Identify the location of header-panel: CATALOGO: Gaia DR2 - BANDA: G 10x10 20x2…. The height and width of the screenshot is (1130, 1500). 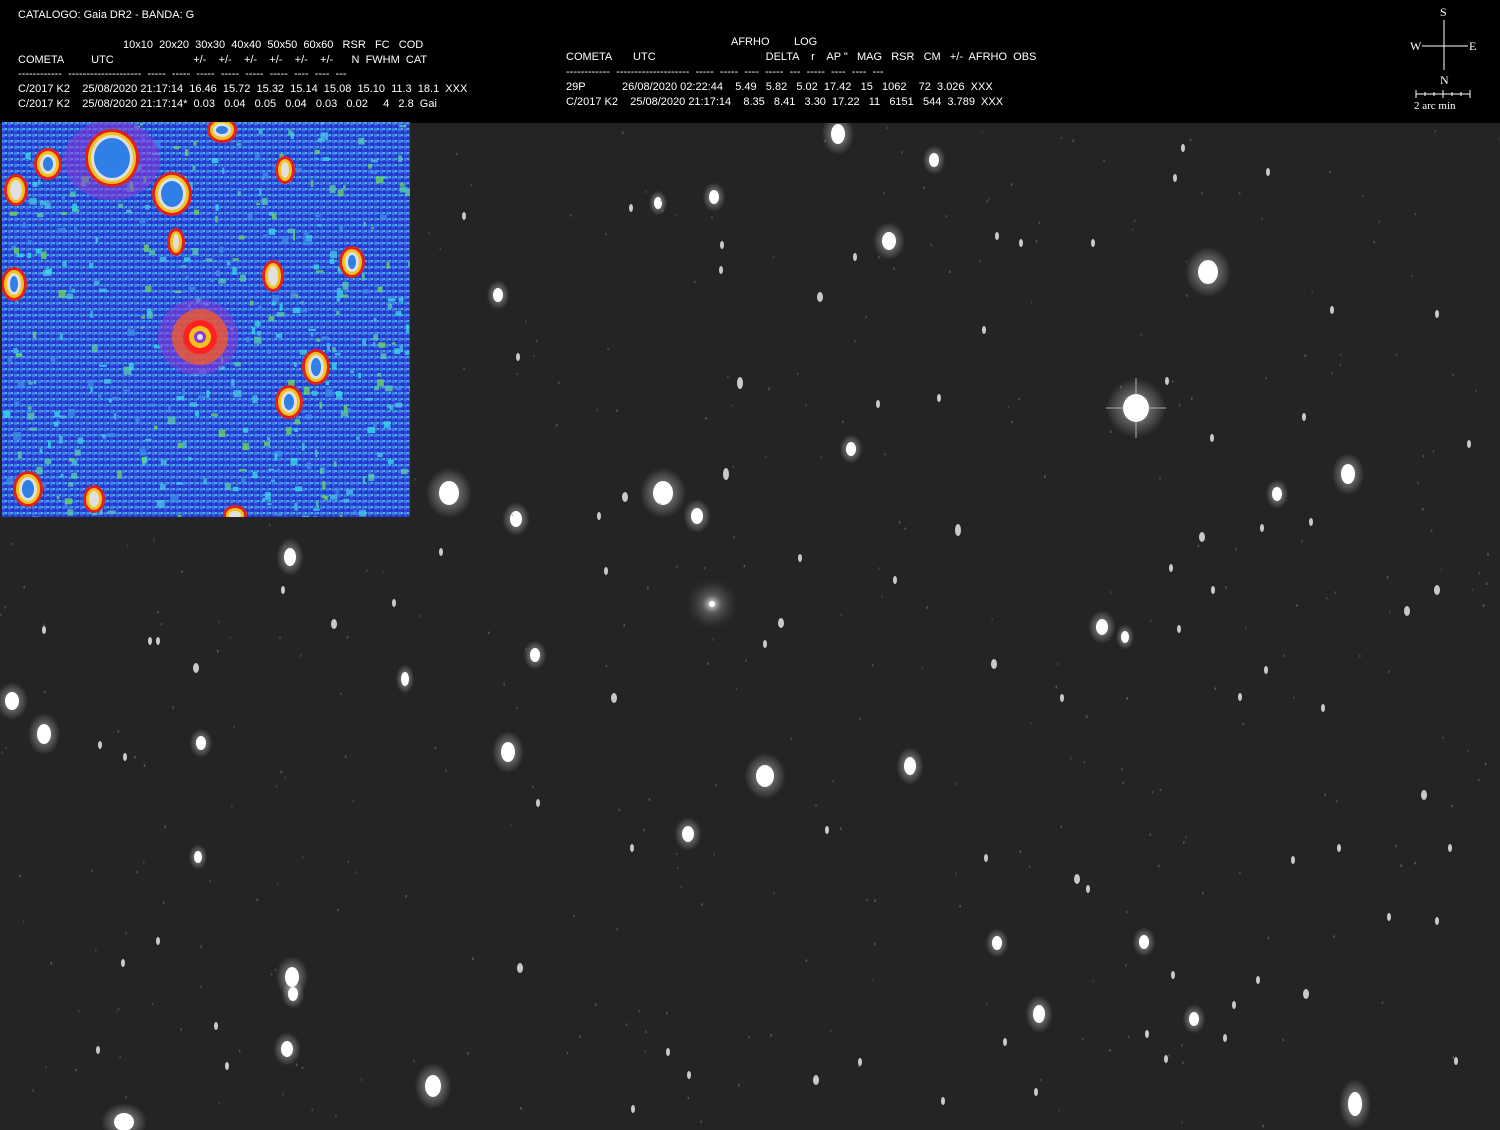
(750, 61).